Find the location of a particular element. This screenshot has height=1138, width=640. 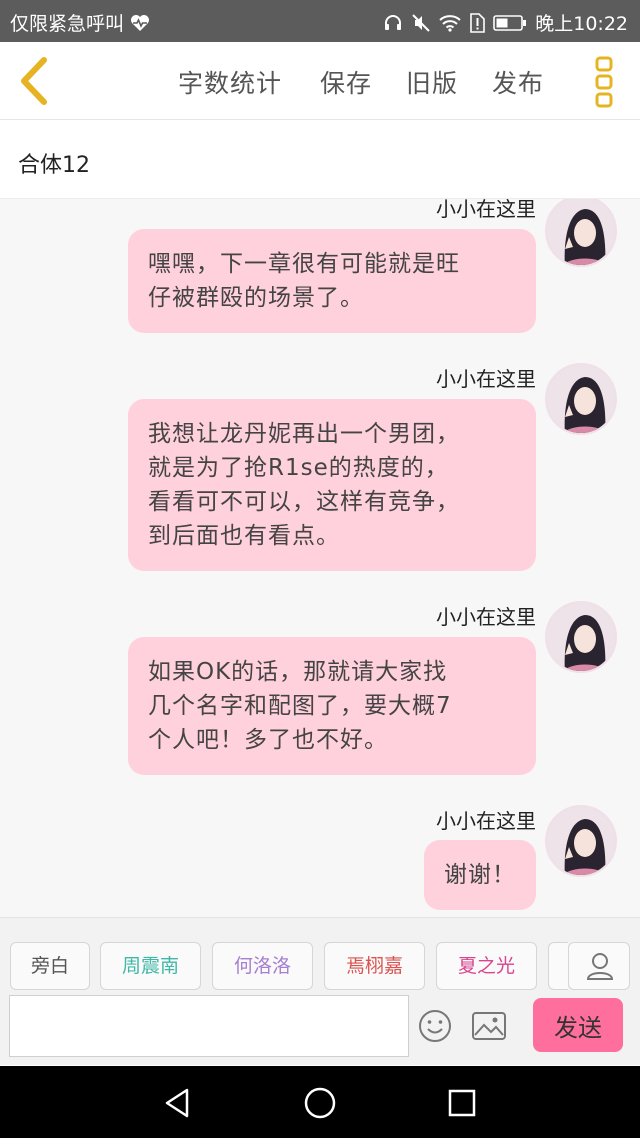

chapter-title: 合体12 is located at coordinates (54, 165).